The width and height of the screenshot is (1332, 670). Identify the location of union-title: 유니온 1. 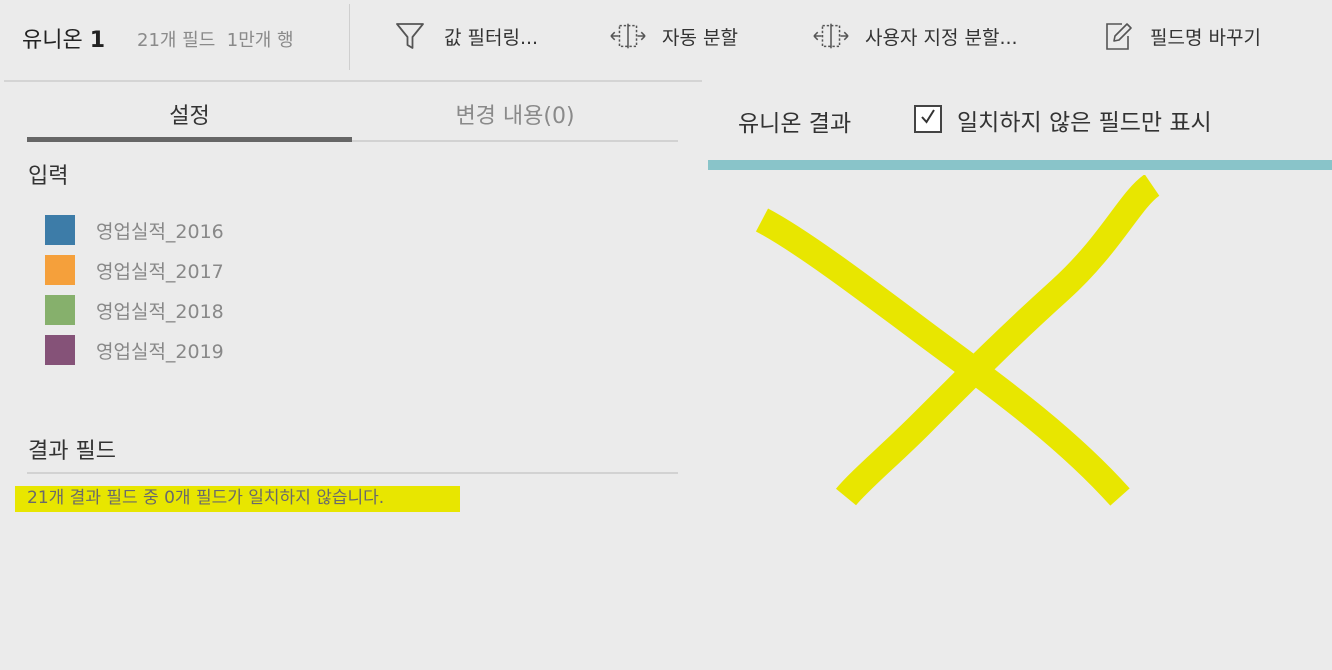
(63, 38).